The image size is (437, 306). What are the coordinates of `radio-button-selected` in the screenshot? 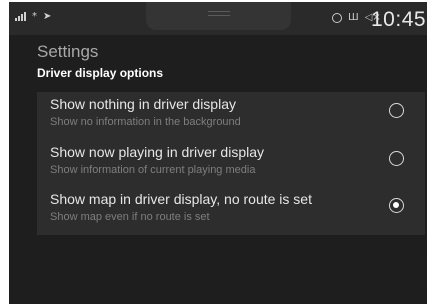 It's located at (396, 205).